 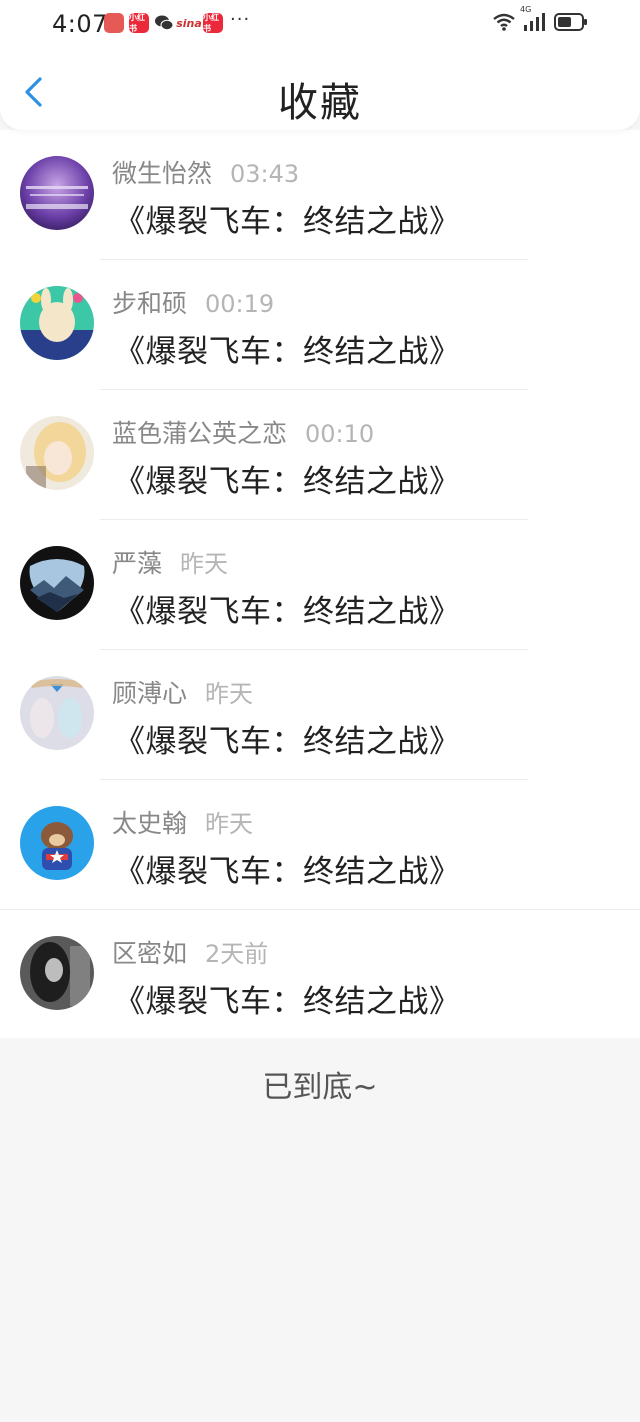 What do you see at coordinates (320, 975) in the screenshot?
I see `list-item: 区密如 2天前 《爆裂飞车：终结之战》` at bounding box center [320, 975].